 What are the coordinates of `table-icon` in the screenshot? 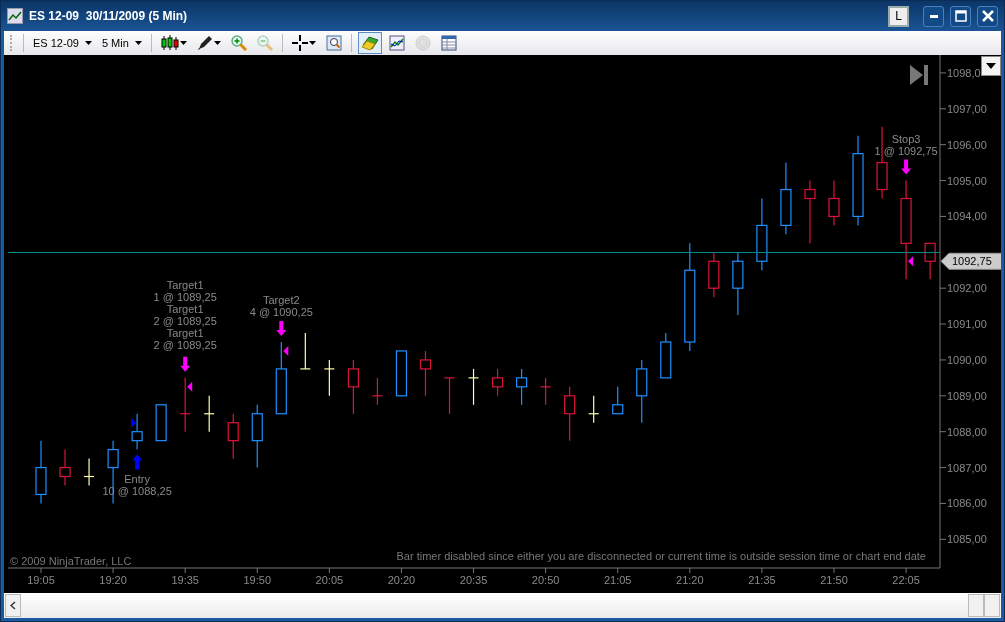 It's located at (448, 43).